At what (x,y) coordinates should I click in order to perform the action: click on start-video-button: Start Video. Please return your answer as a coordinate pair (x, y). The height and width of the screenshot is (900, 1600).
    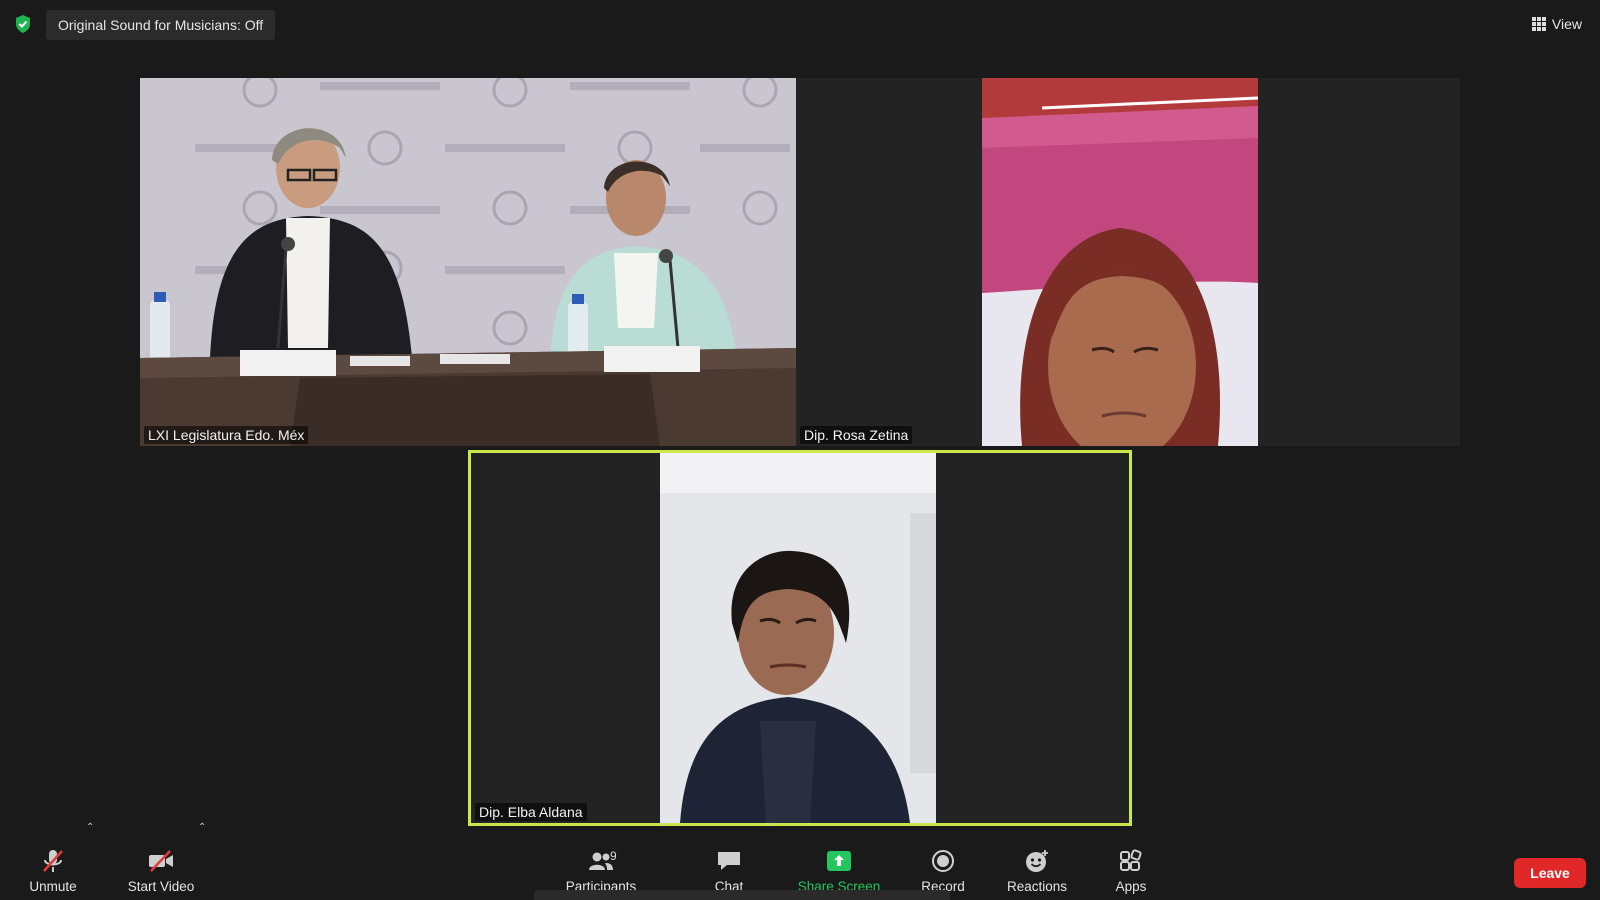
    Looking at the image, I should click on (161, 871).